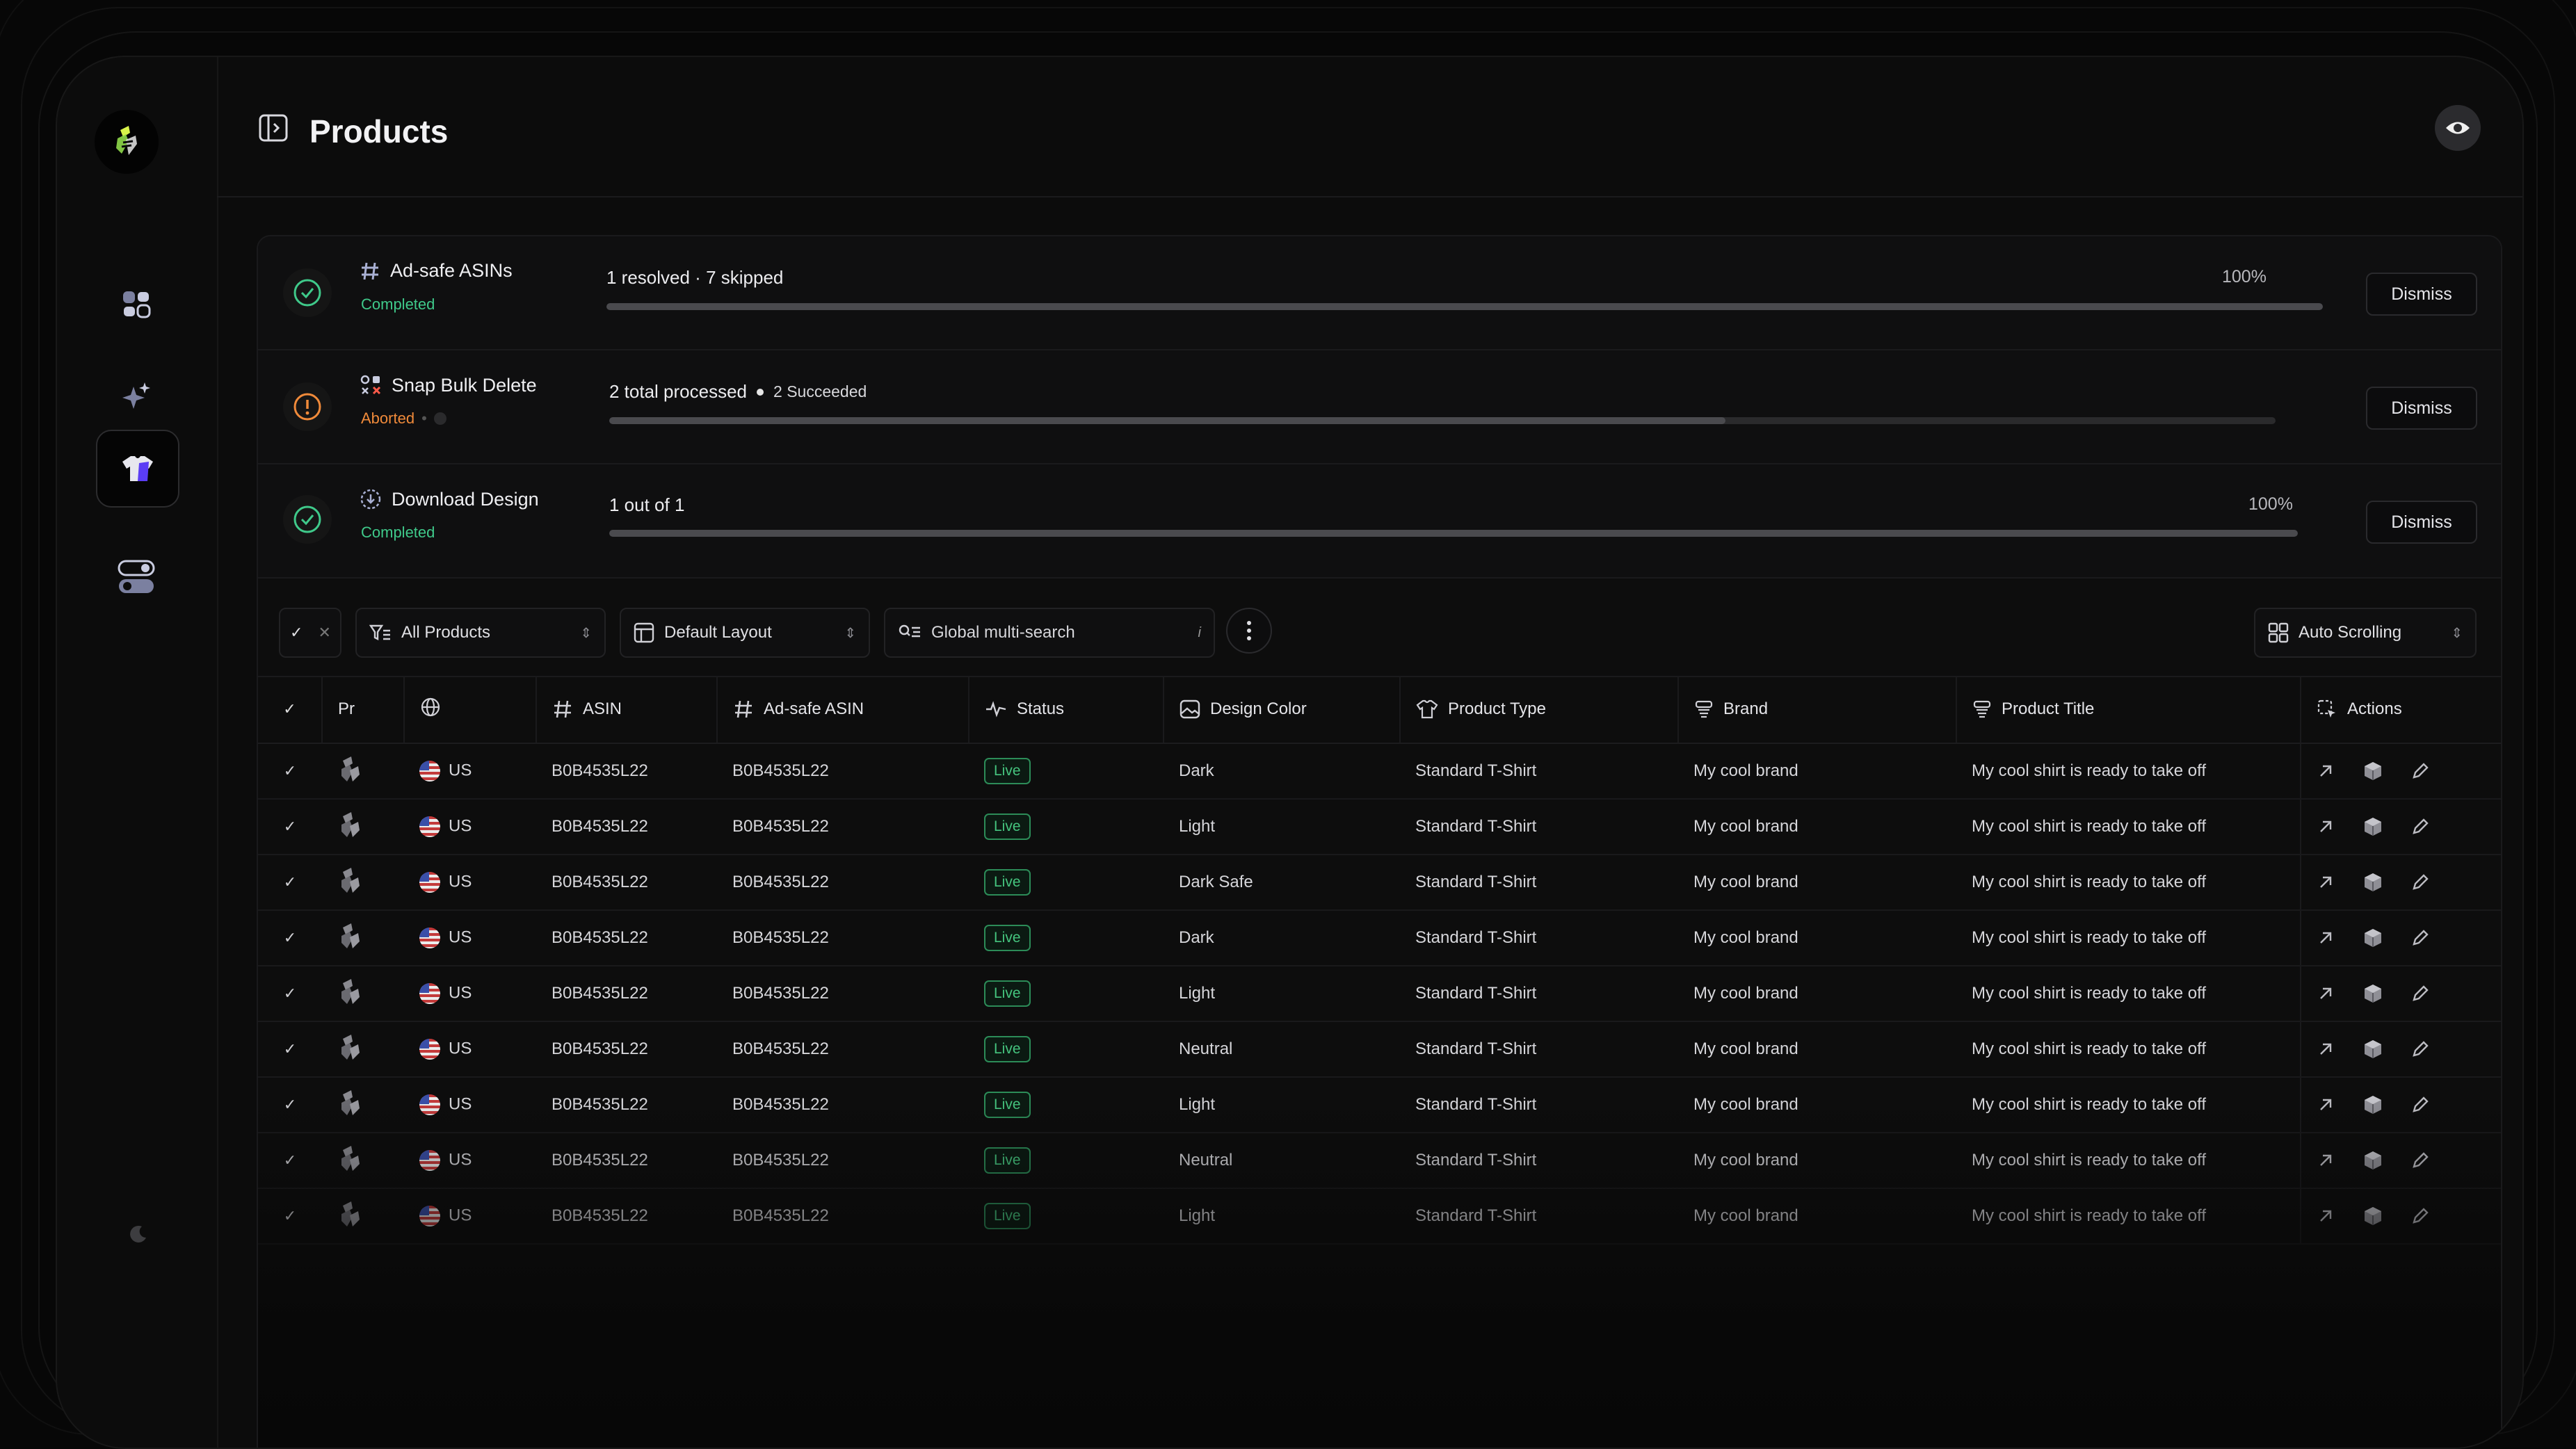 This screenshot has width=2576, height=1449. Describe the element at coordinates (470, 710) in the screenshot. I see `column-marketplace` at that location.